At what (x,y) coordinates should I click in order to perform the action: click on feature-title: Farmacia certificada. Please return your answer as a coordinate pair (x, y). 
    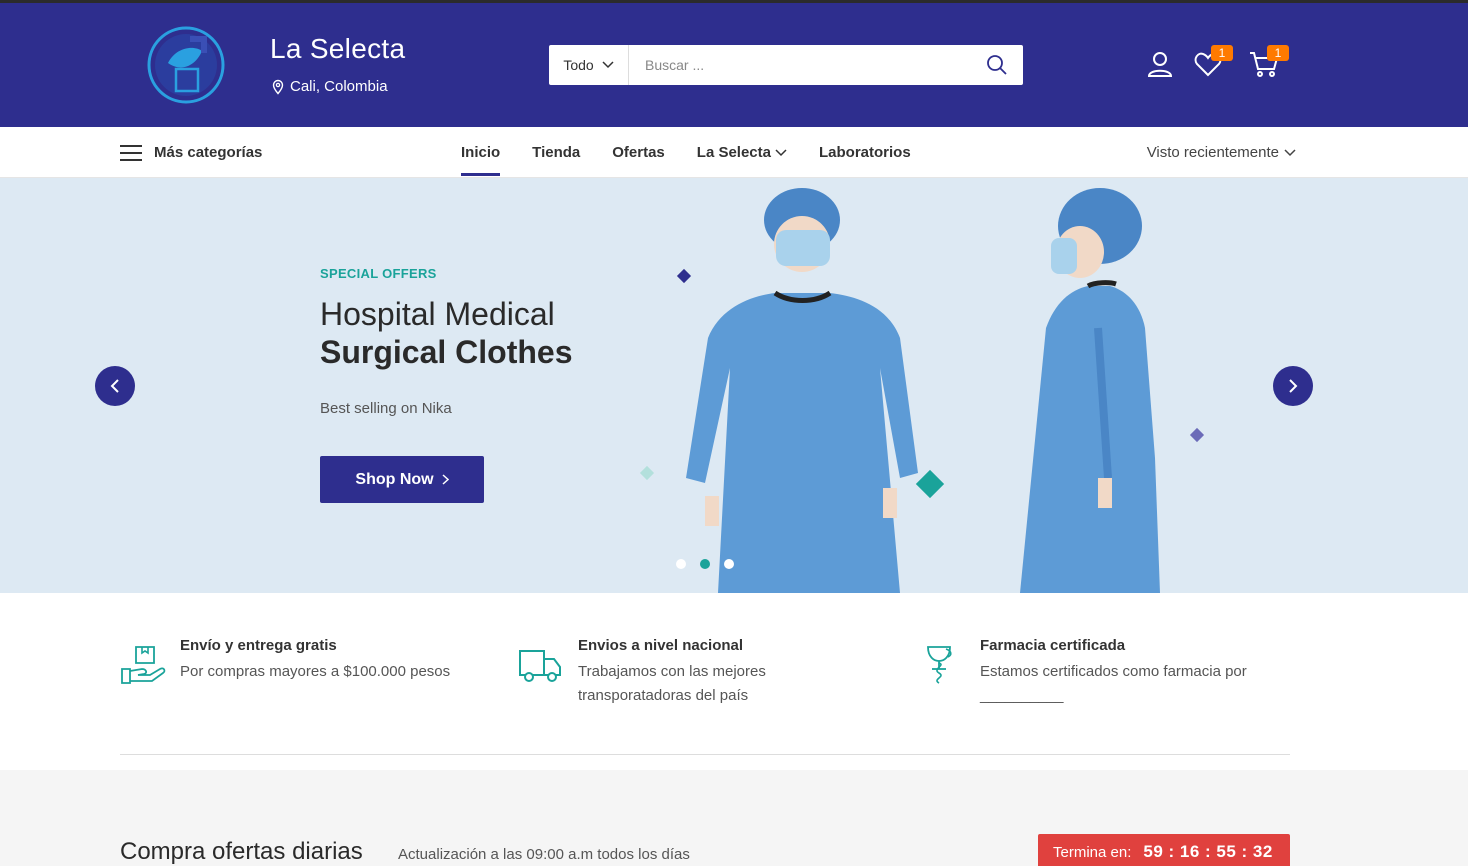
    Looking at the image, I should click on (1053, 645).